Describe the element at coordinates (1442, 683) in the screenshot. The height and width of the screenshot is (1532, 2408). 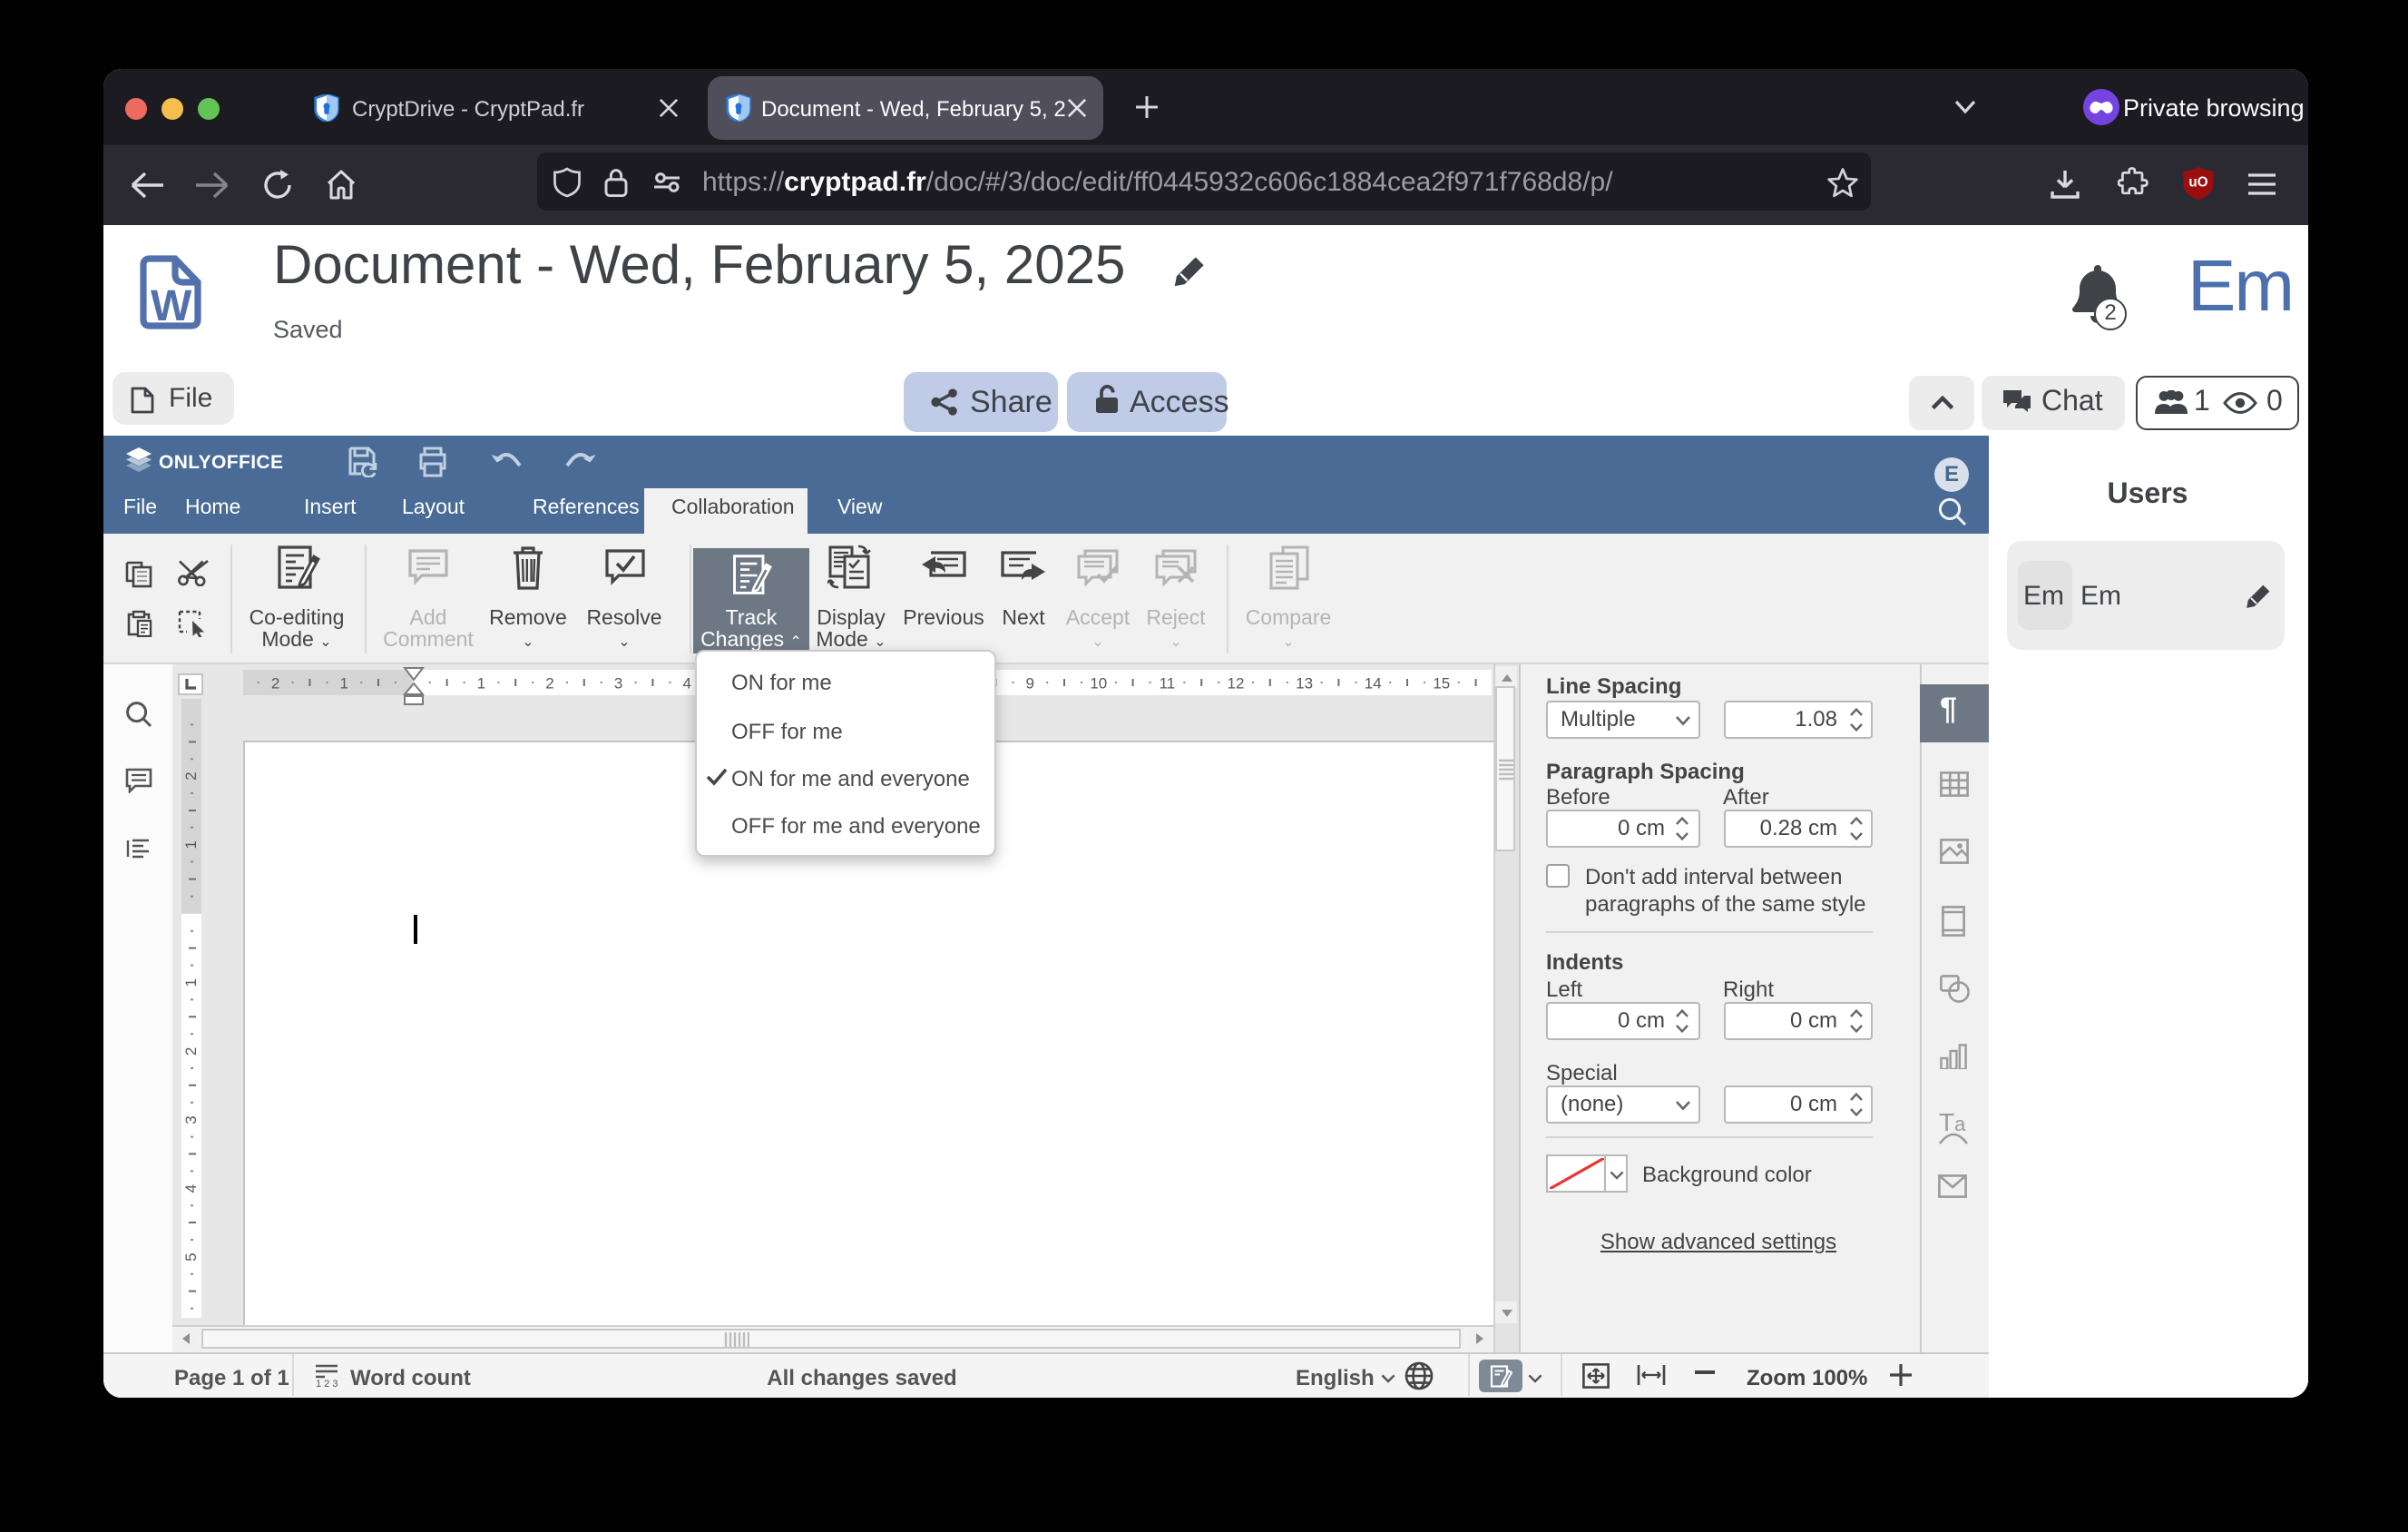
I see `svg-text: 15` at that location.